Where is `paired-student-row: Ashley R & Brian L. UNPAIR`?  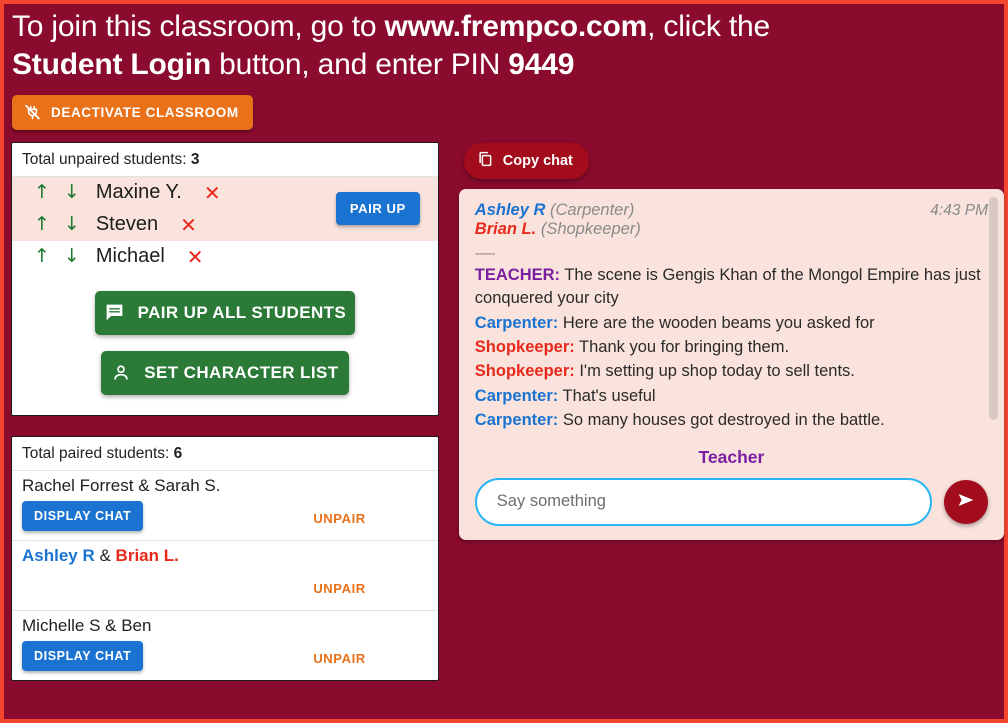 paired-student-row: Ashley R & Brian L. UNPAIR is located at coordinates (225, 576).